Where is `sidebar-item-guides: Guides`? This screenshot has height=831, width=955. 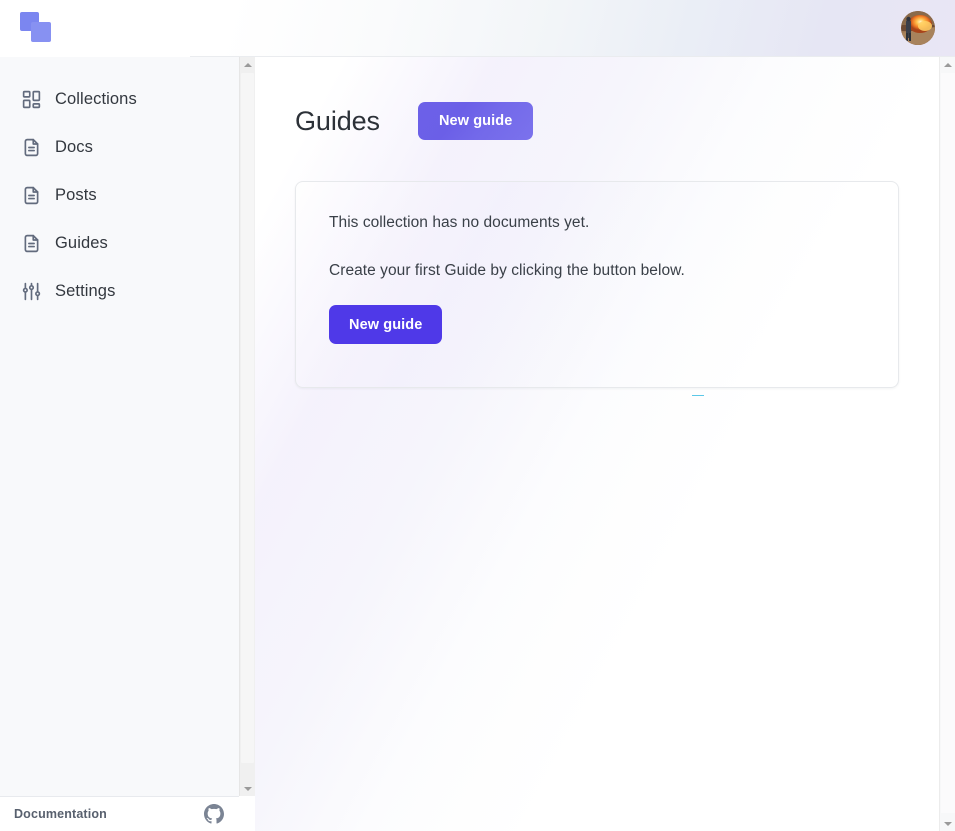 sidebar-item-guides: Guides is located at coordinates (119, 243).